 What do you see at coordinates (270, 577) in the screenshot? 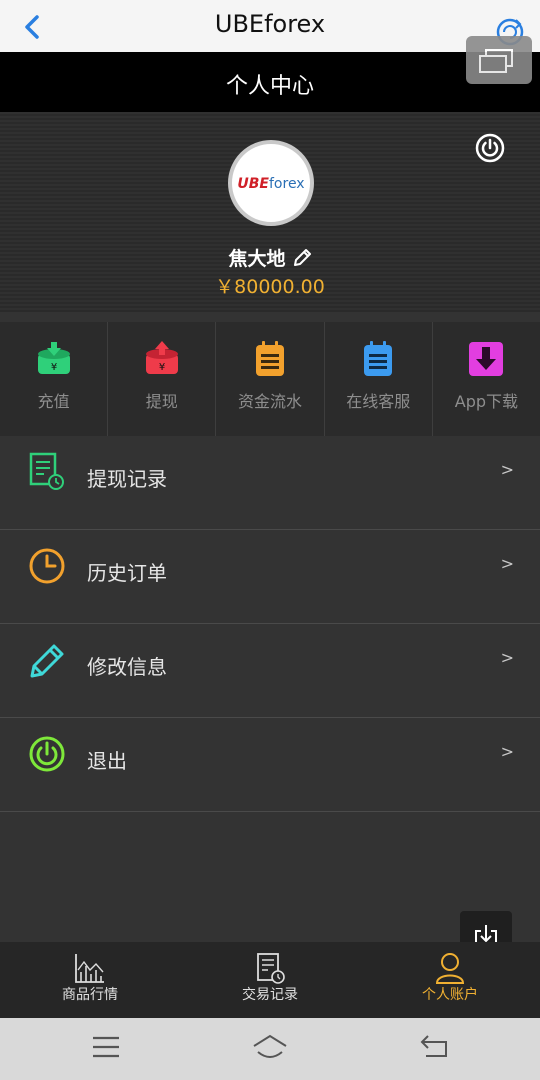
I see `menu-order-history: 历史订单 >` at bounding box center [270, 577].